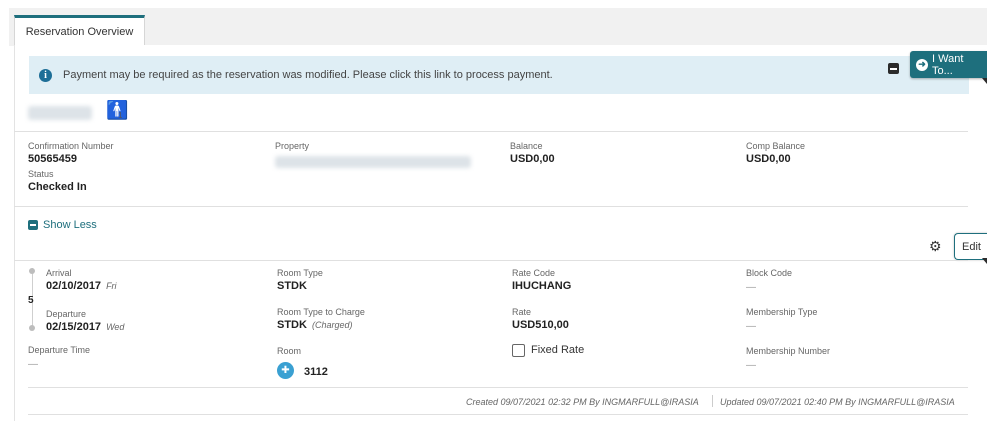  What do you see at coordinates (33, 364) in the screenshot?
I see `departure-time-value: —` at bounding box center [33, 364].